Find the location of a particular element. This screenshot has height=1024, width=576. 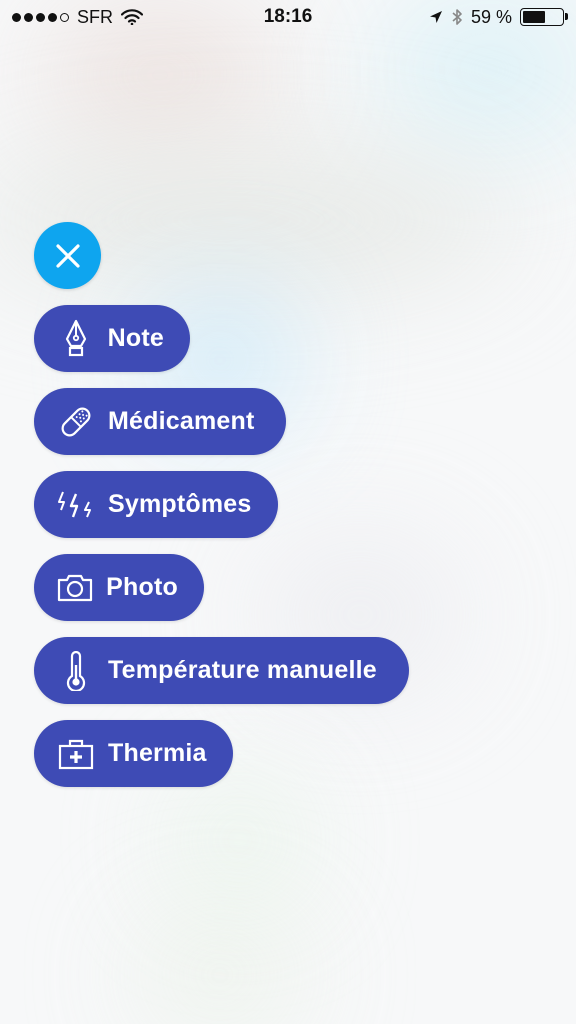

menu-item-label: Médicament is located at coordinates (181, 421).